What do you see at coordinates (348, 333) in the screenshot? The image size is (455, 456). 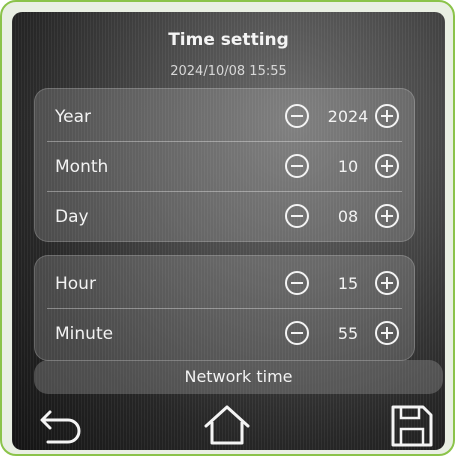 I see `minute-value: 55` at bounding box center [348, 333].